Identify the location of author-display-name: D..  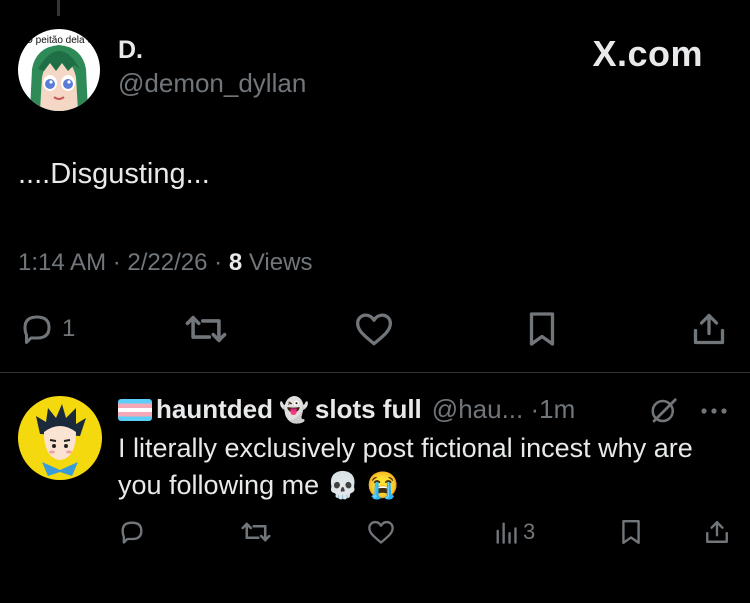
(130, 50).